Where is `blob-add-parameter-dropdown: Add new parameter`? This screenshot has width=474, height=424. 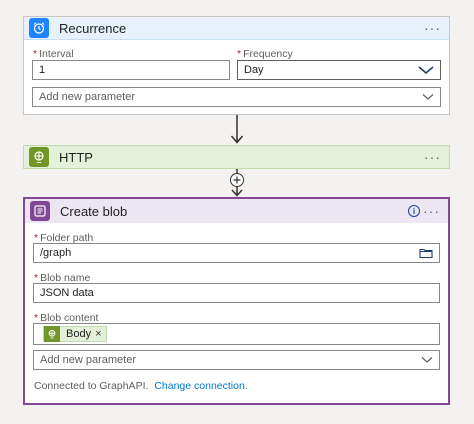
blob-add-parameter-dropdown: Add new parameter is located at coordinates (236, 360).